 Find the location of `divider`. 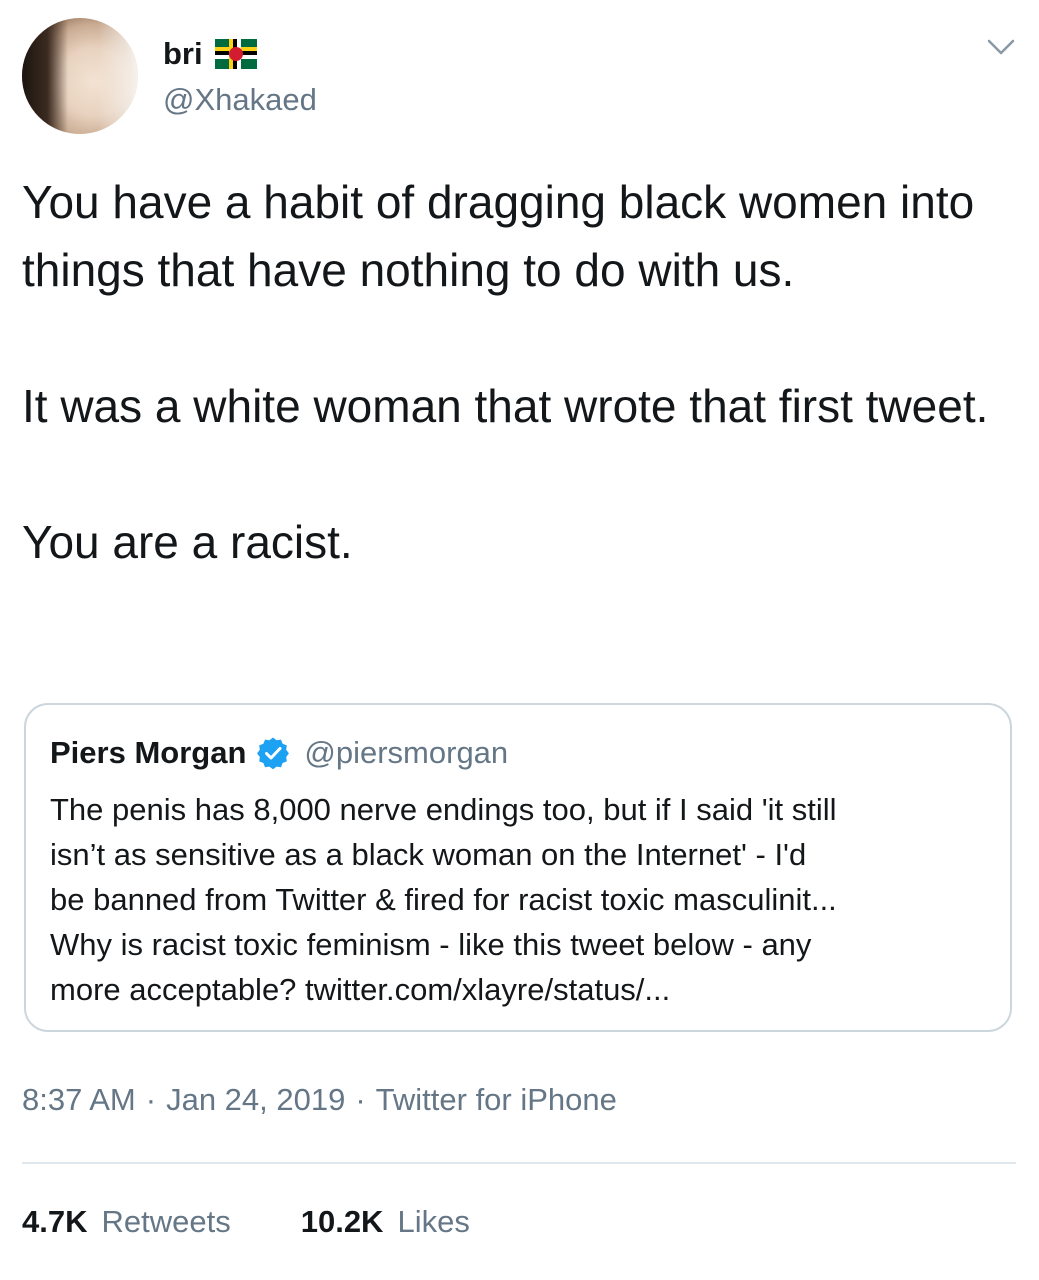

divider is located at coordinates (519, 1163).